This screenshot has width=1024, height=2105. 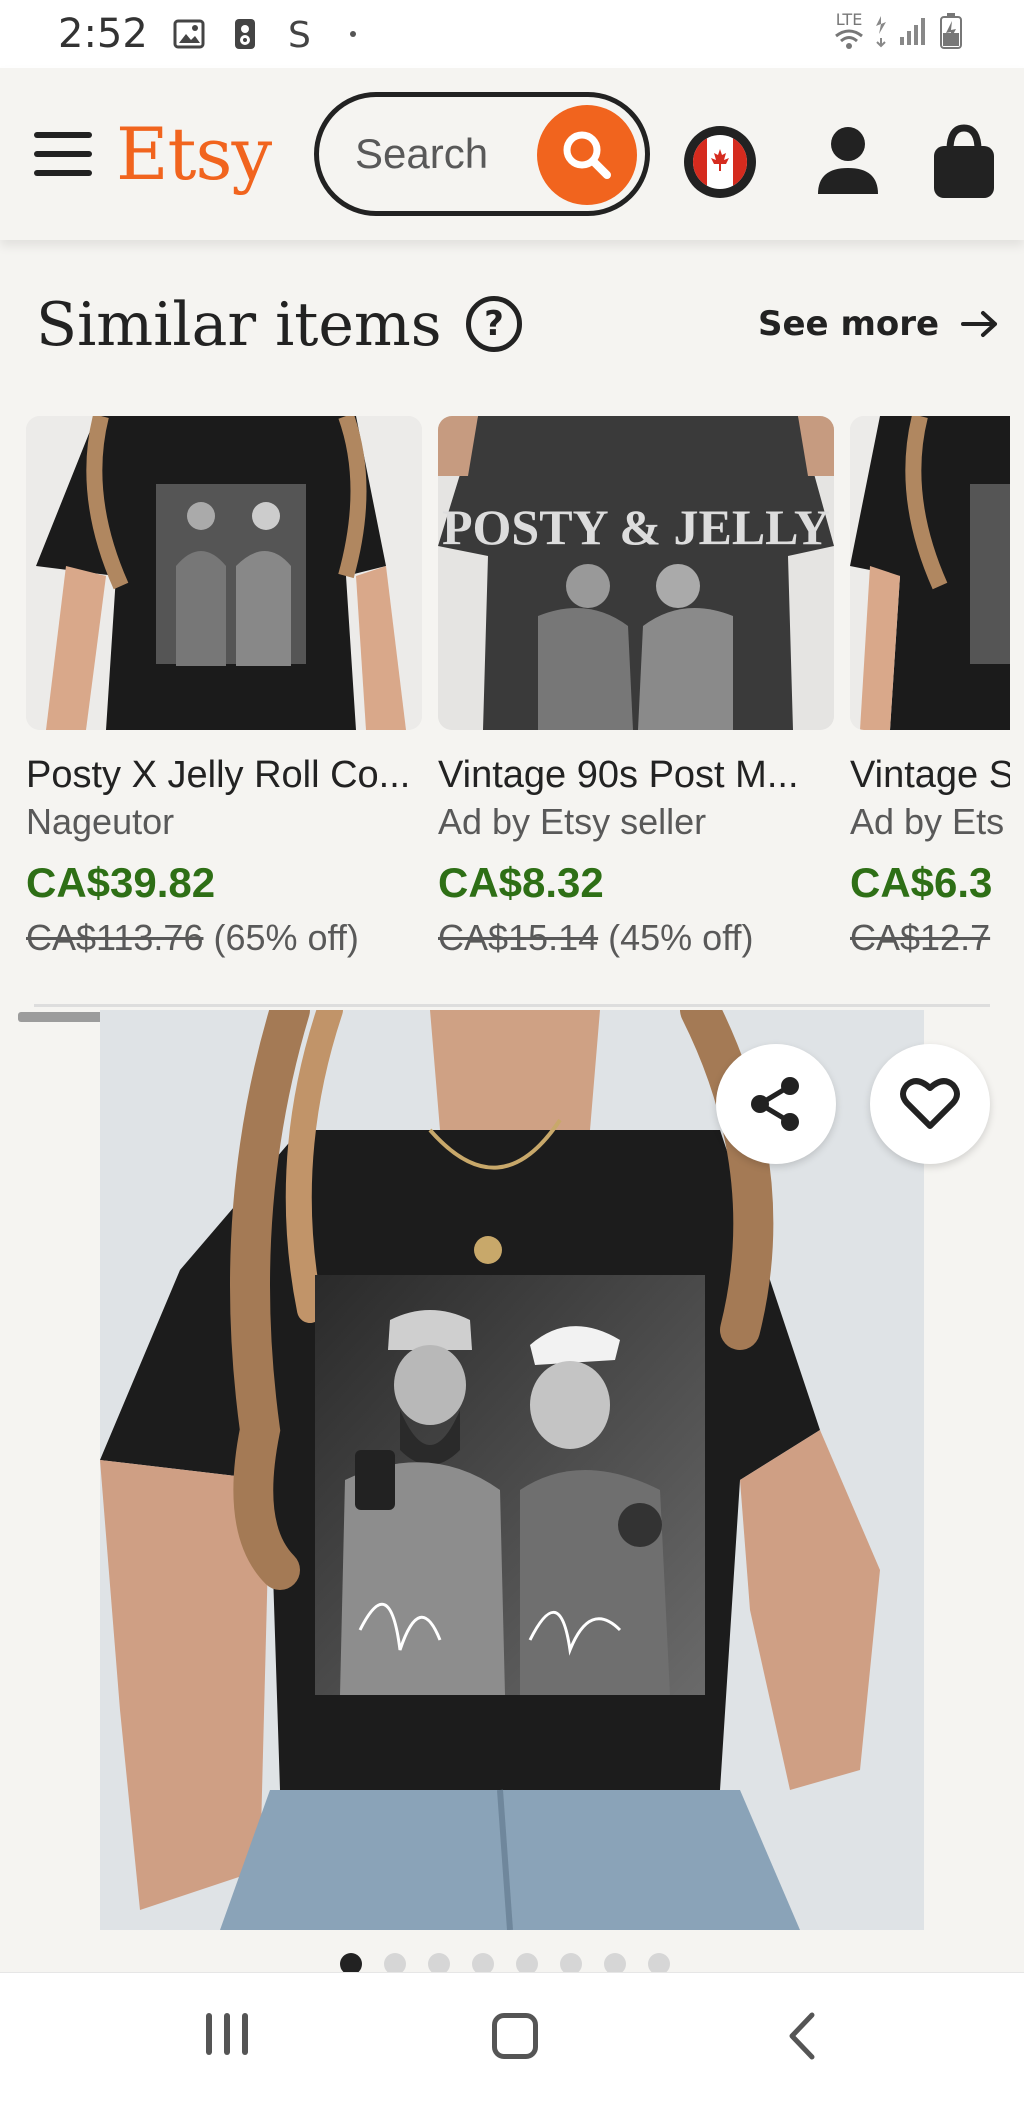 I want to click on search-button, so click(x=587, y=155).